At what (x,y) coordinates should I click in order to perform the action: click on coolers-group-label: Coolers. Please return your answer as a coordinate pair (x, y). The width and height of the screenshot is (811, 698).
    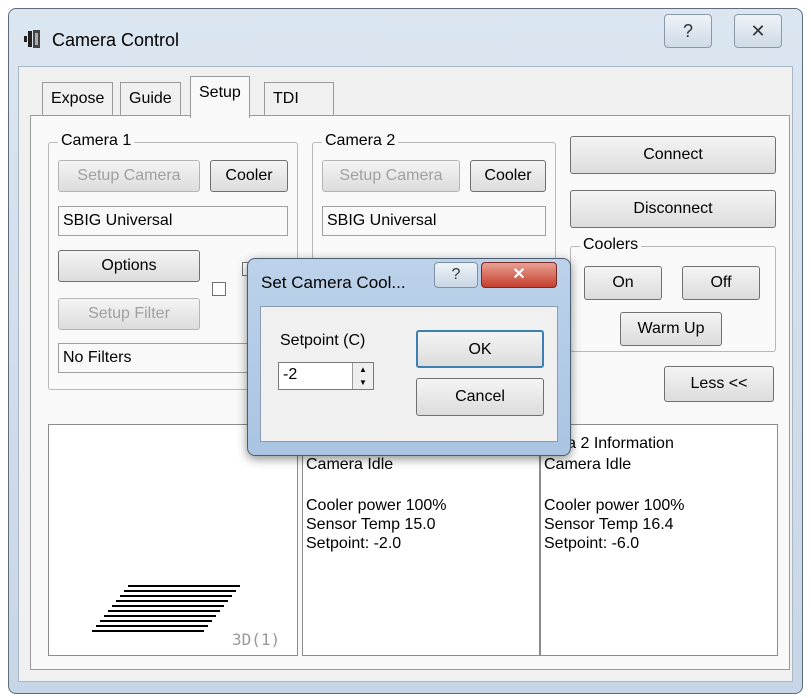
    Looking at the image, I should click on (611, 245).